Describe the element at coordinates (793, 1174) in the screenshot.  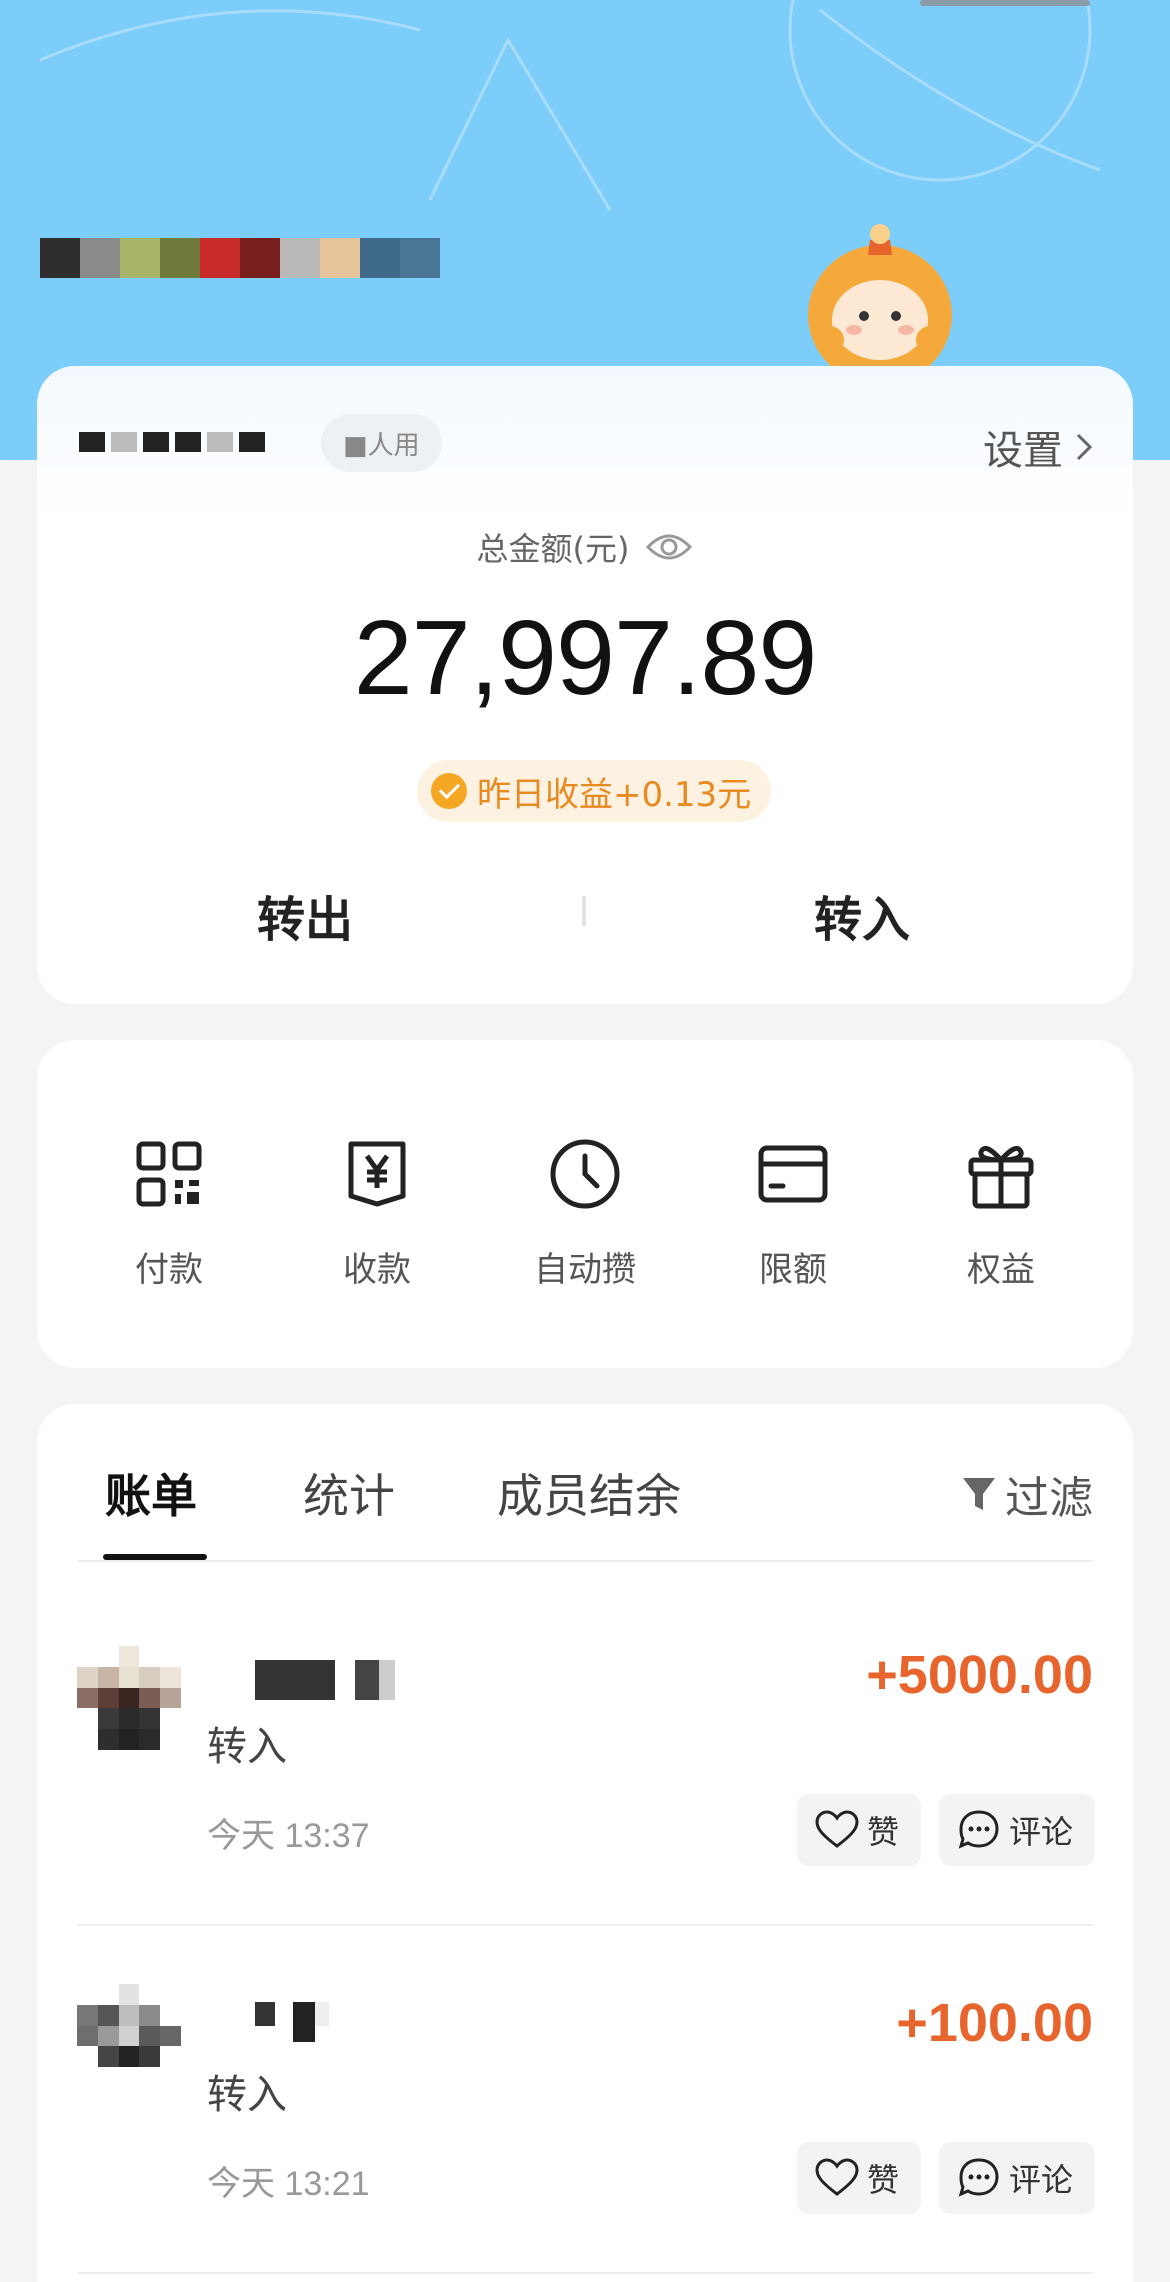
I see `card-icon` at that location.